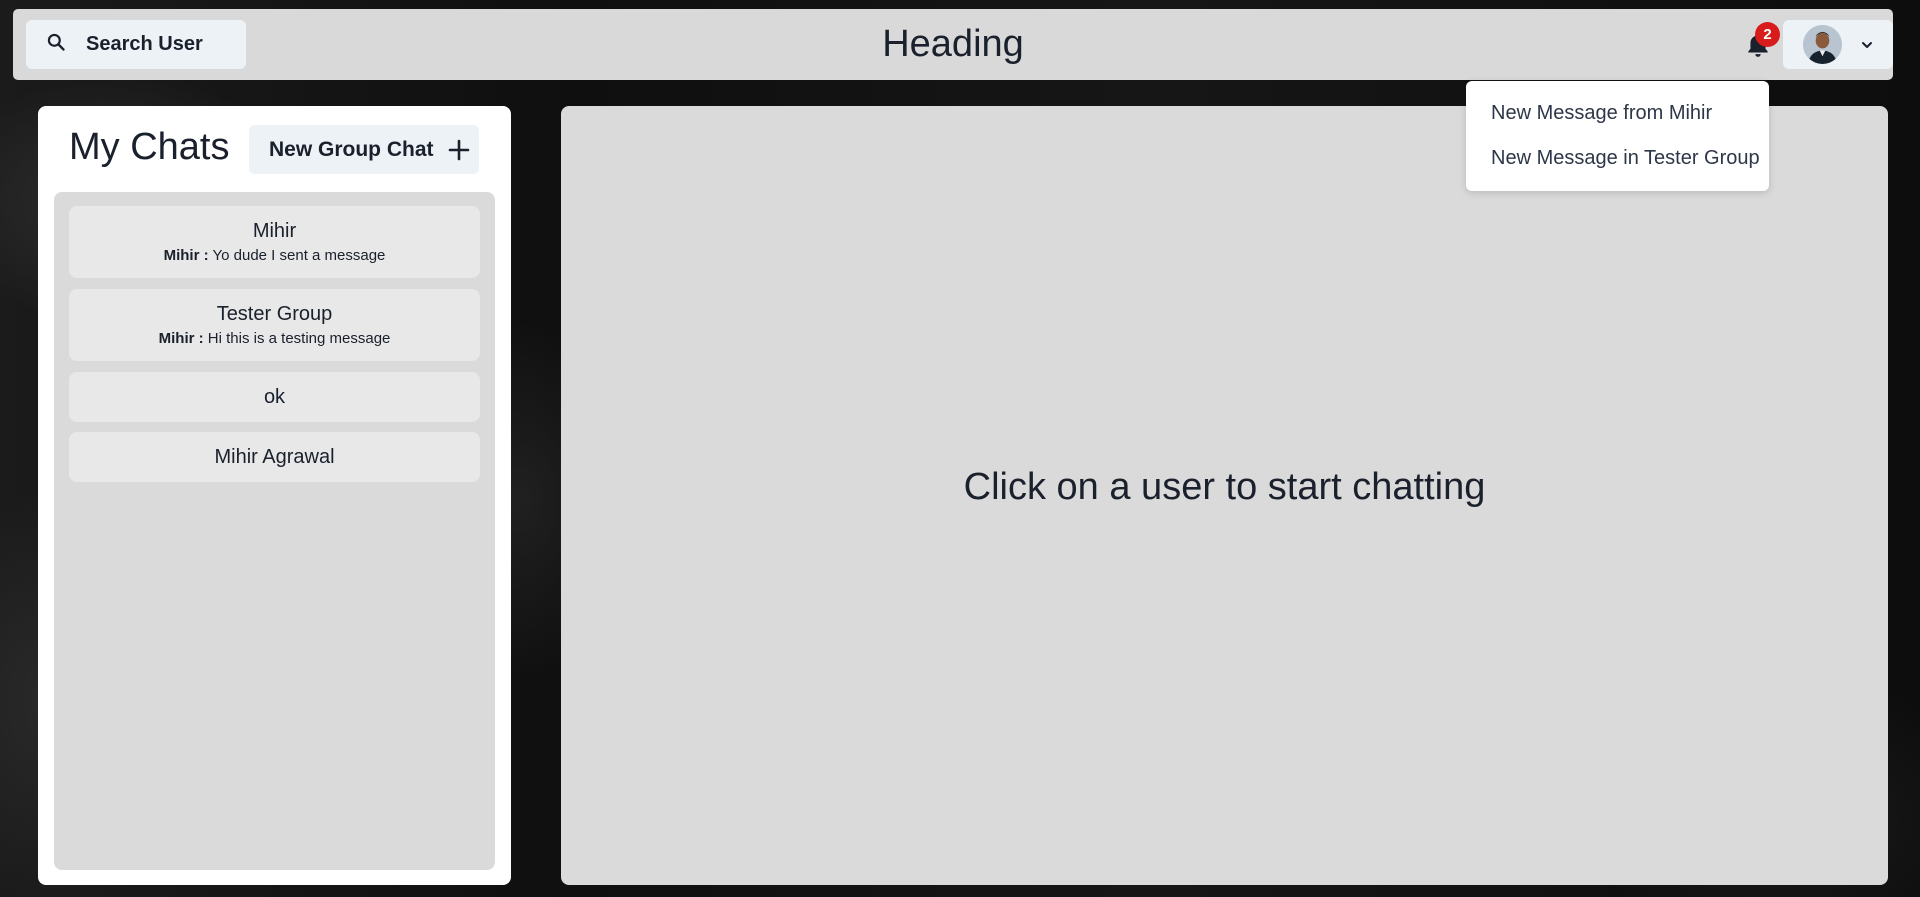  Describe the element at coordinates (351, 149) in the screenshot. I see `new-group-chat-label: New Group Chat` at that location.